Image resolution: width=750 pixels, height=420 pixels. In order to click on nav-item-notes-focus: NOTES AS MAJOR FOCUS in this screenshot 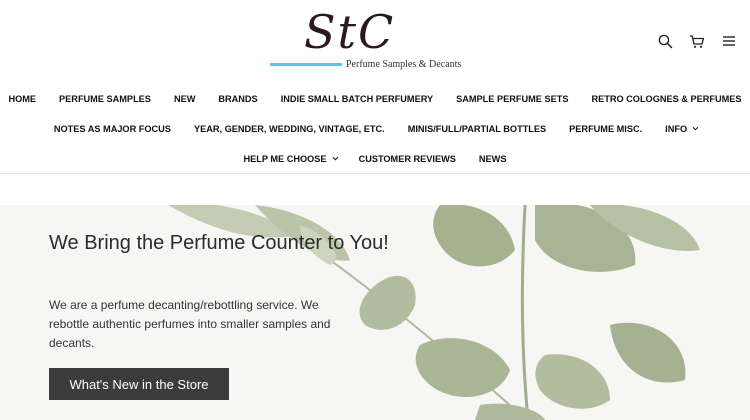, I will do `click(112, 129)`.